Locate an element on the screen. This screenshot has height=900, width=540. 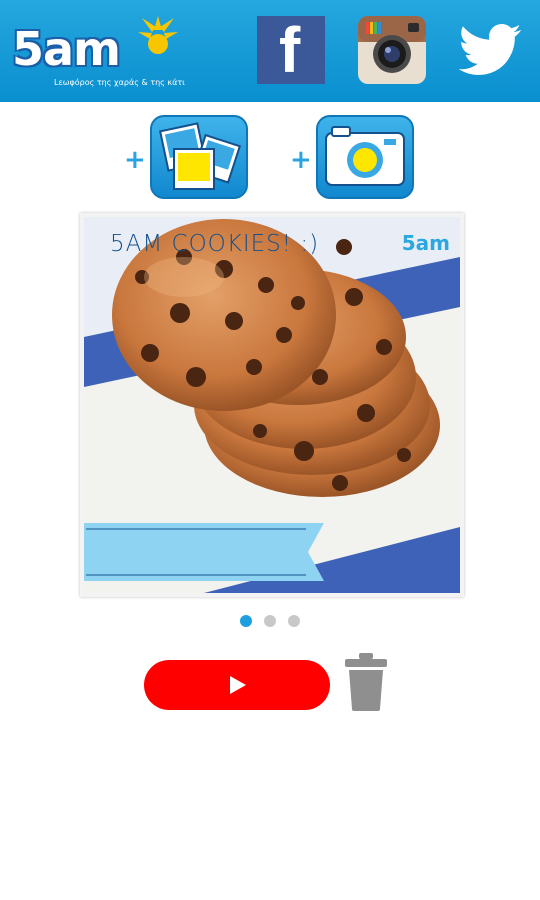
twitter-icon is located at coordinates (490, 49).